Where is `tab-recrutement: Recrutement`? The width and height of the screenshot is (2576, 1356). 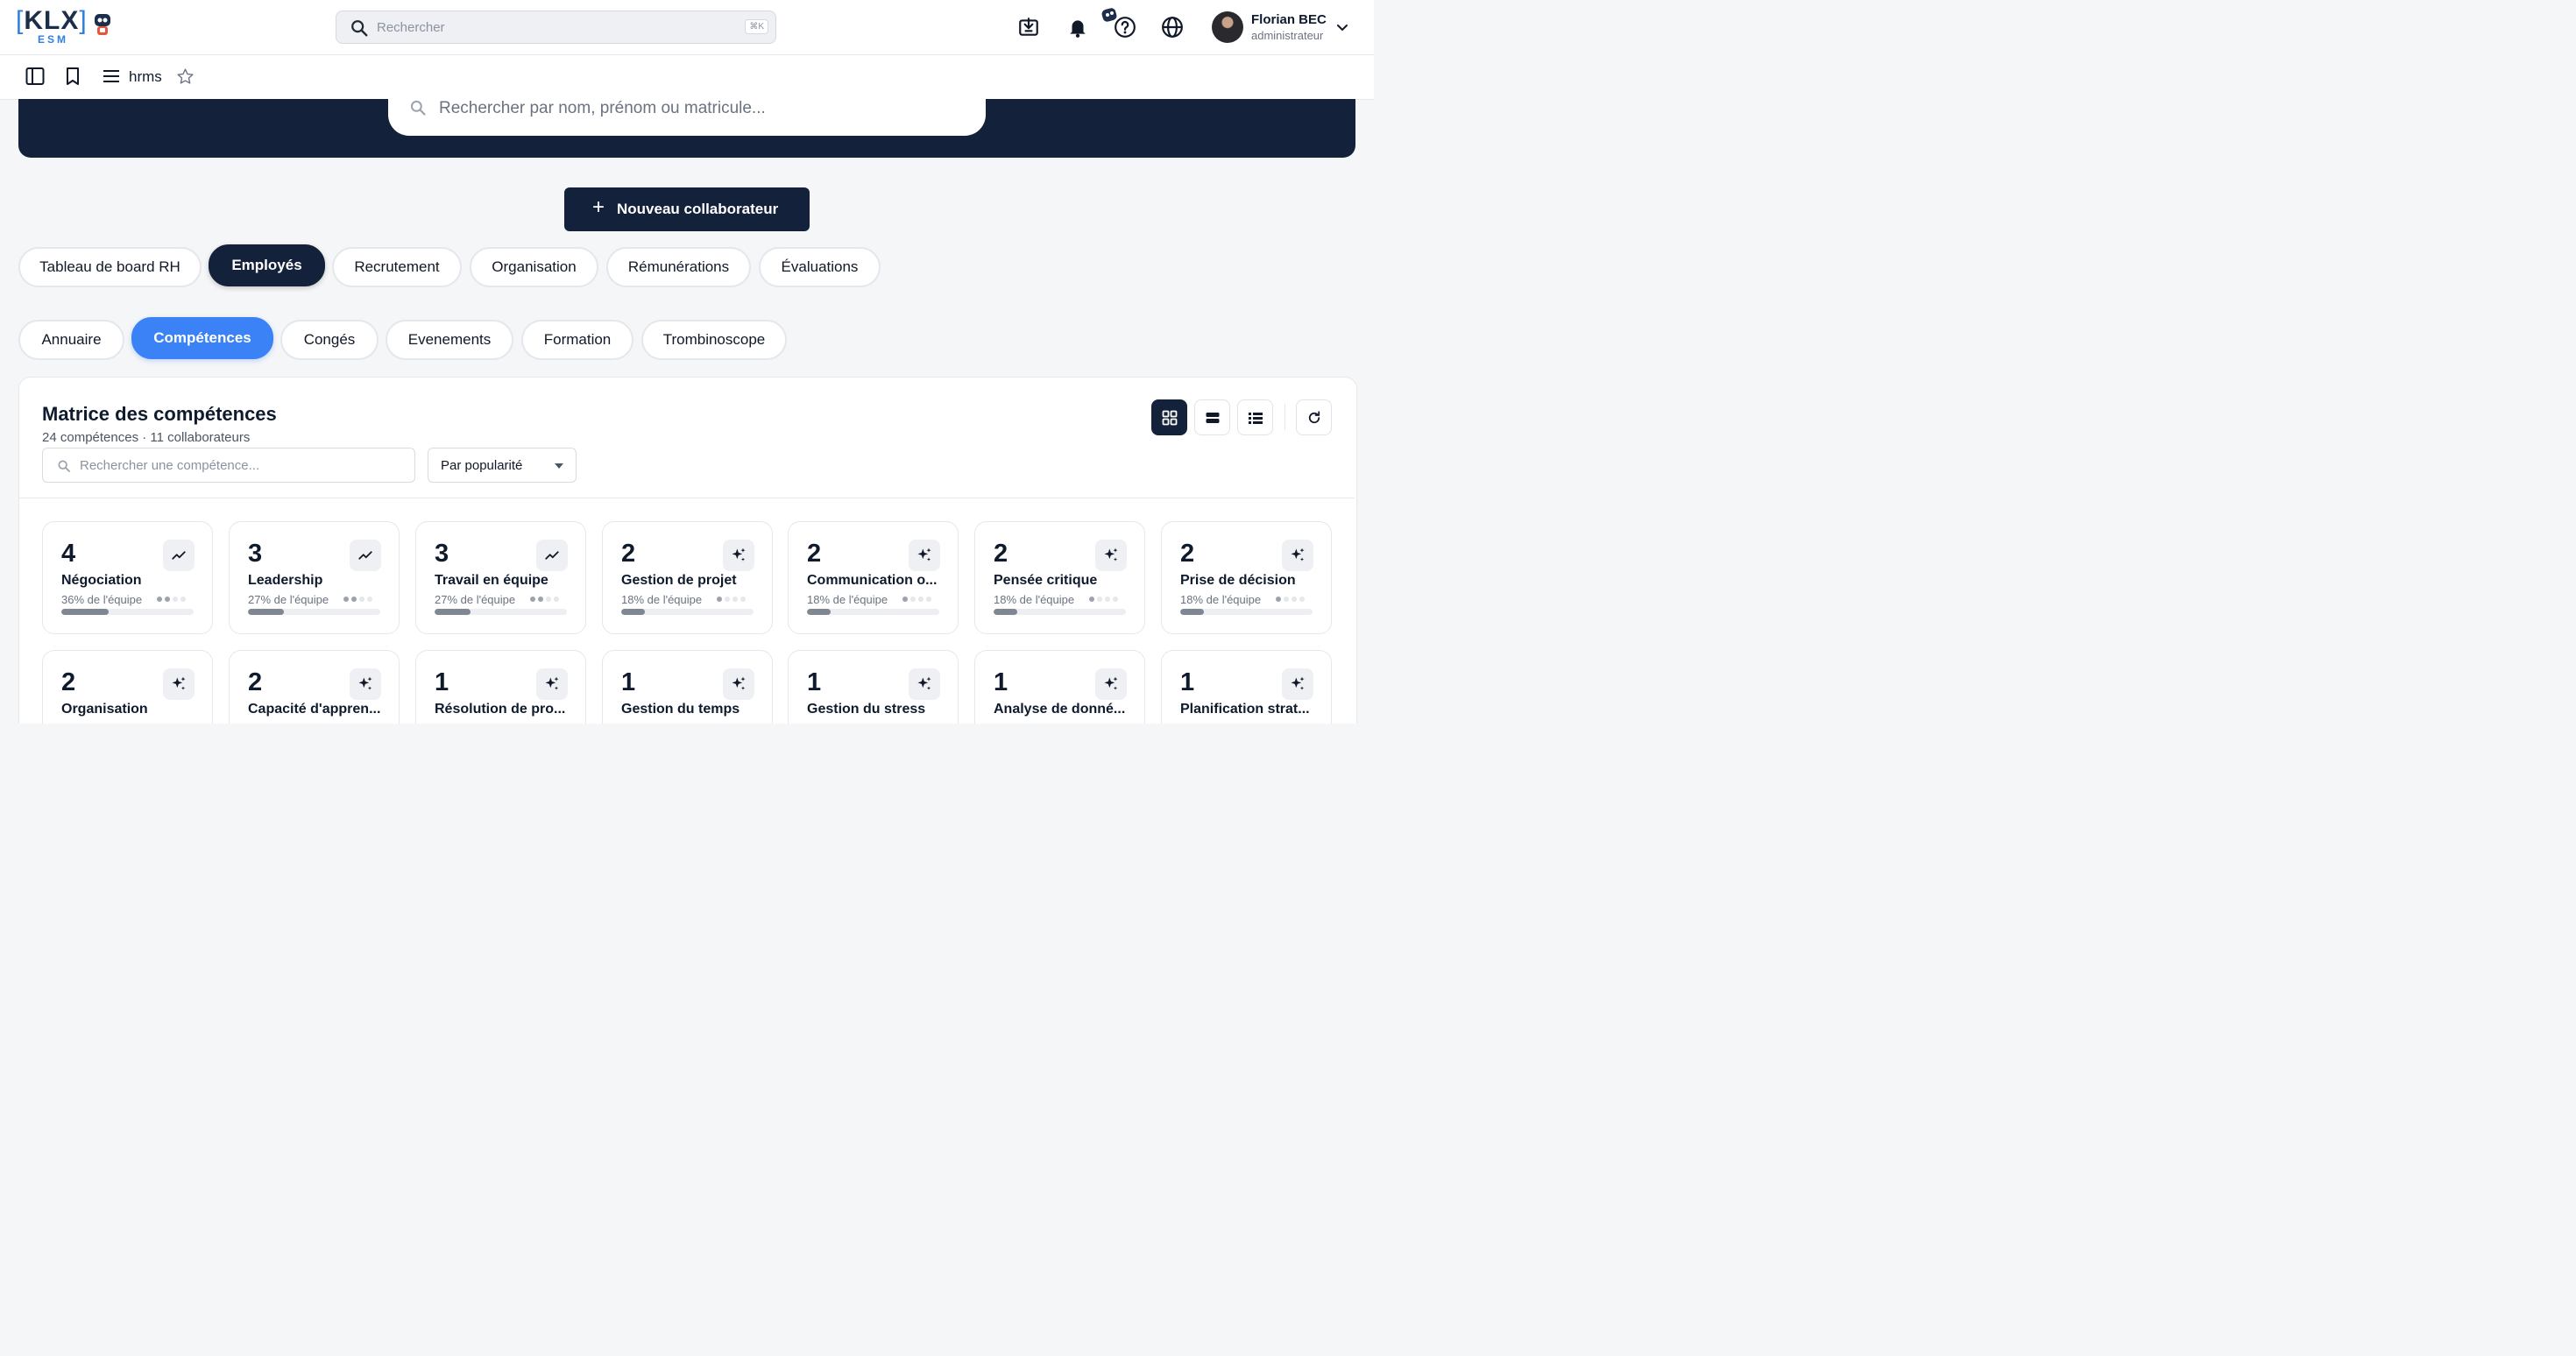 tab-recrutement: Recrutement is located at coordinates (397, 267).